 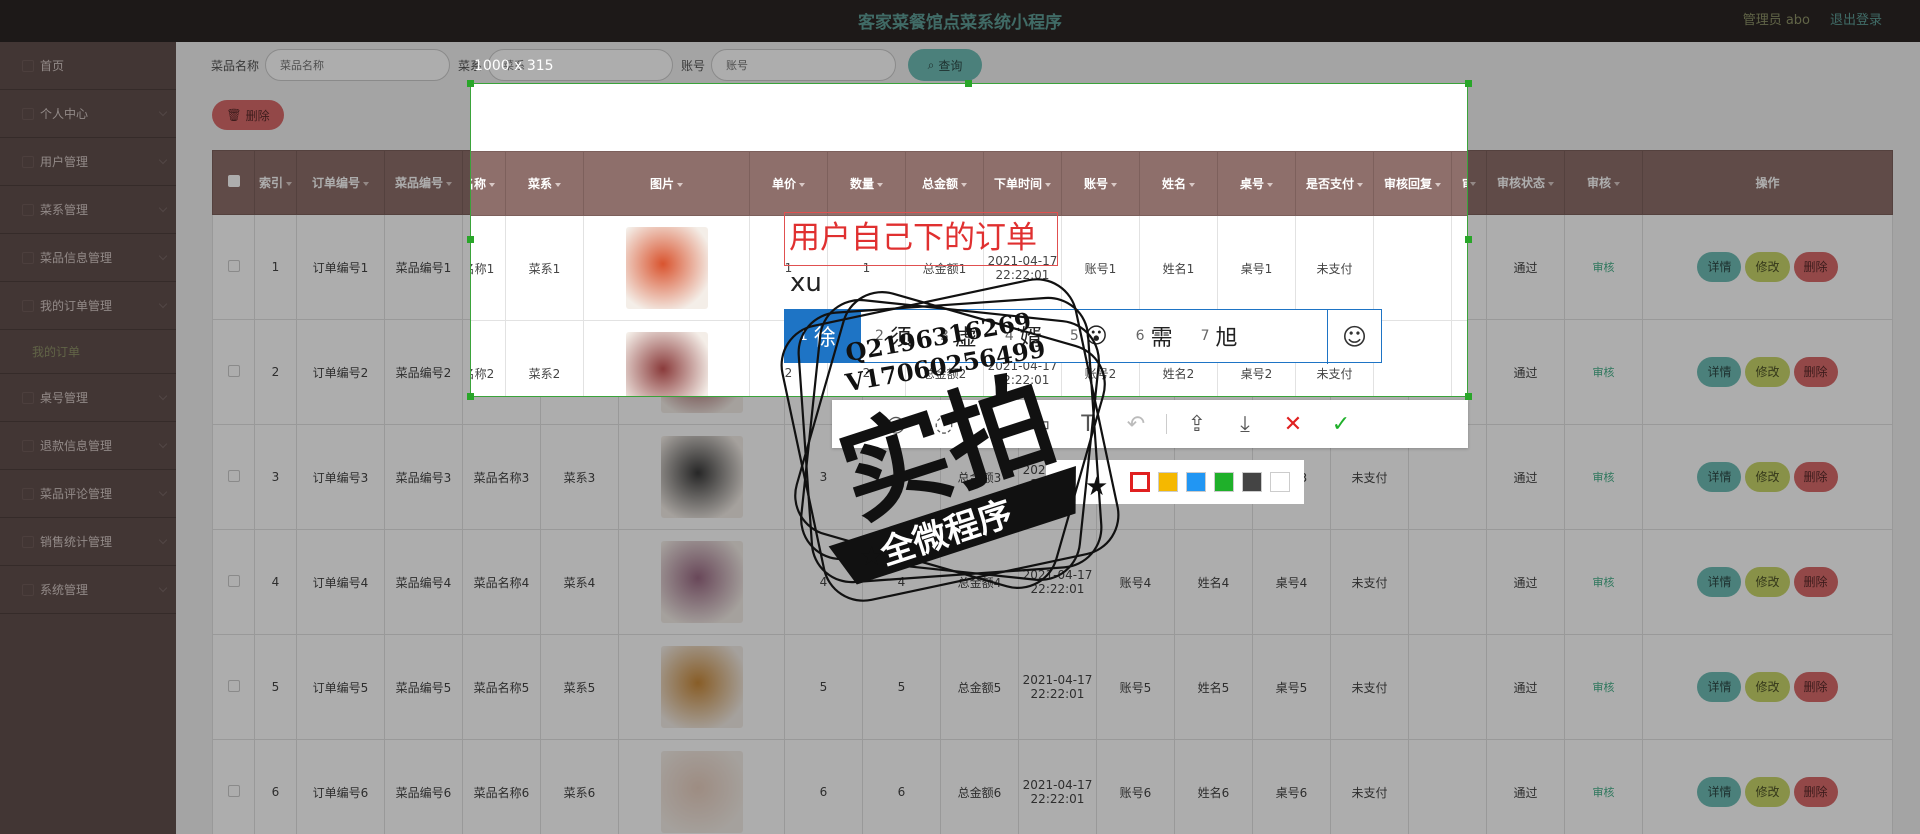 What do you see at coordinates (968, 83) in the screenshot?
I see `resize-handle-tm` at bounding box center [968, 83].